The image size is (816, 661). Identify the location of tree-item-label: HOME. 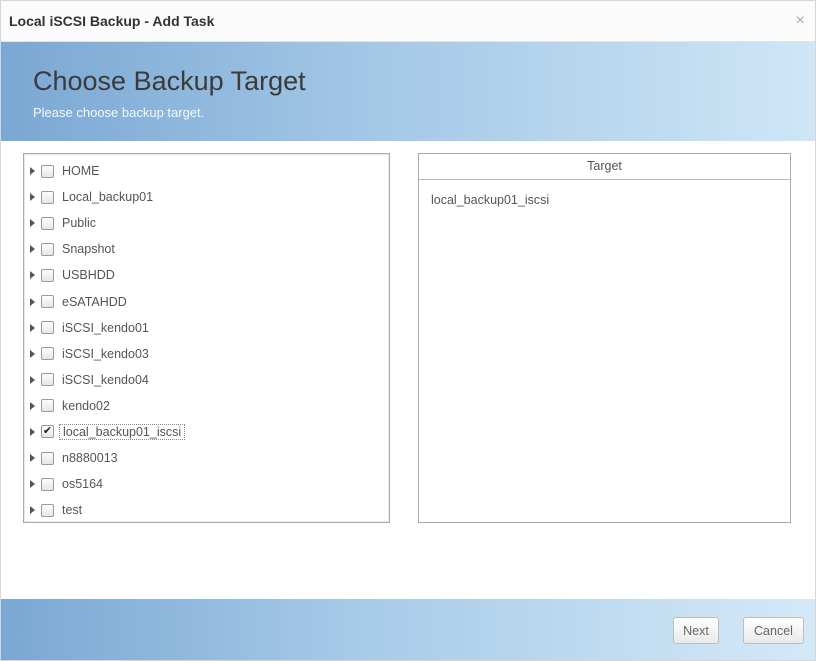
(81, 171).